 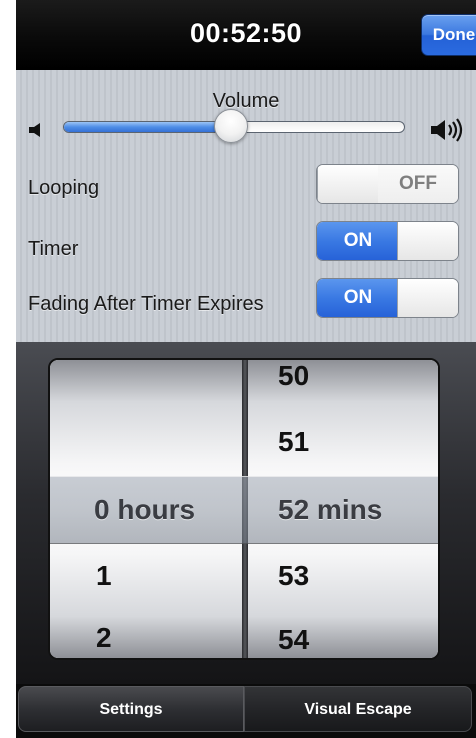 What do you see at coordinates (293, 576) in the screenshot?
I see `minutes-option: 53` at bounding box center [293, 576].